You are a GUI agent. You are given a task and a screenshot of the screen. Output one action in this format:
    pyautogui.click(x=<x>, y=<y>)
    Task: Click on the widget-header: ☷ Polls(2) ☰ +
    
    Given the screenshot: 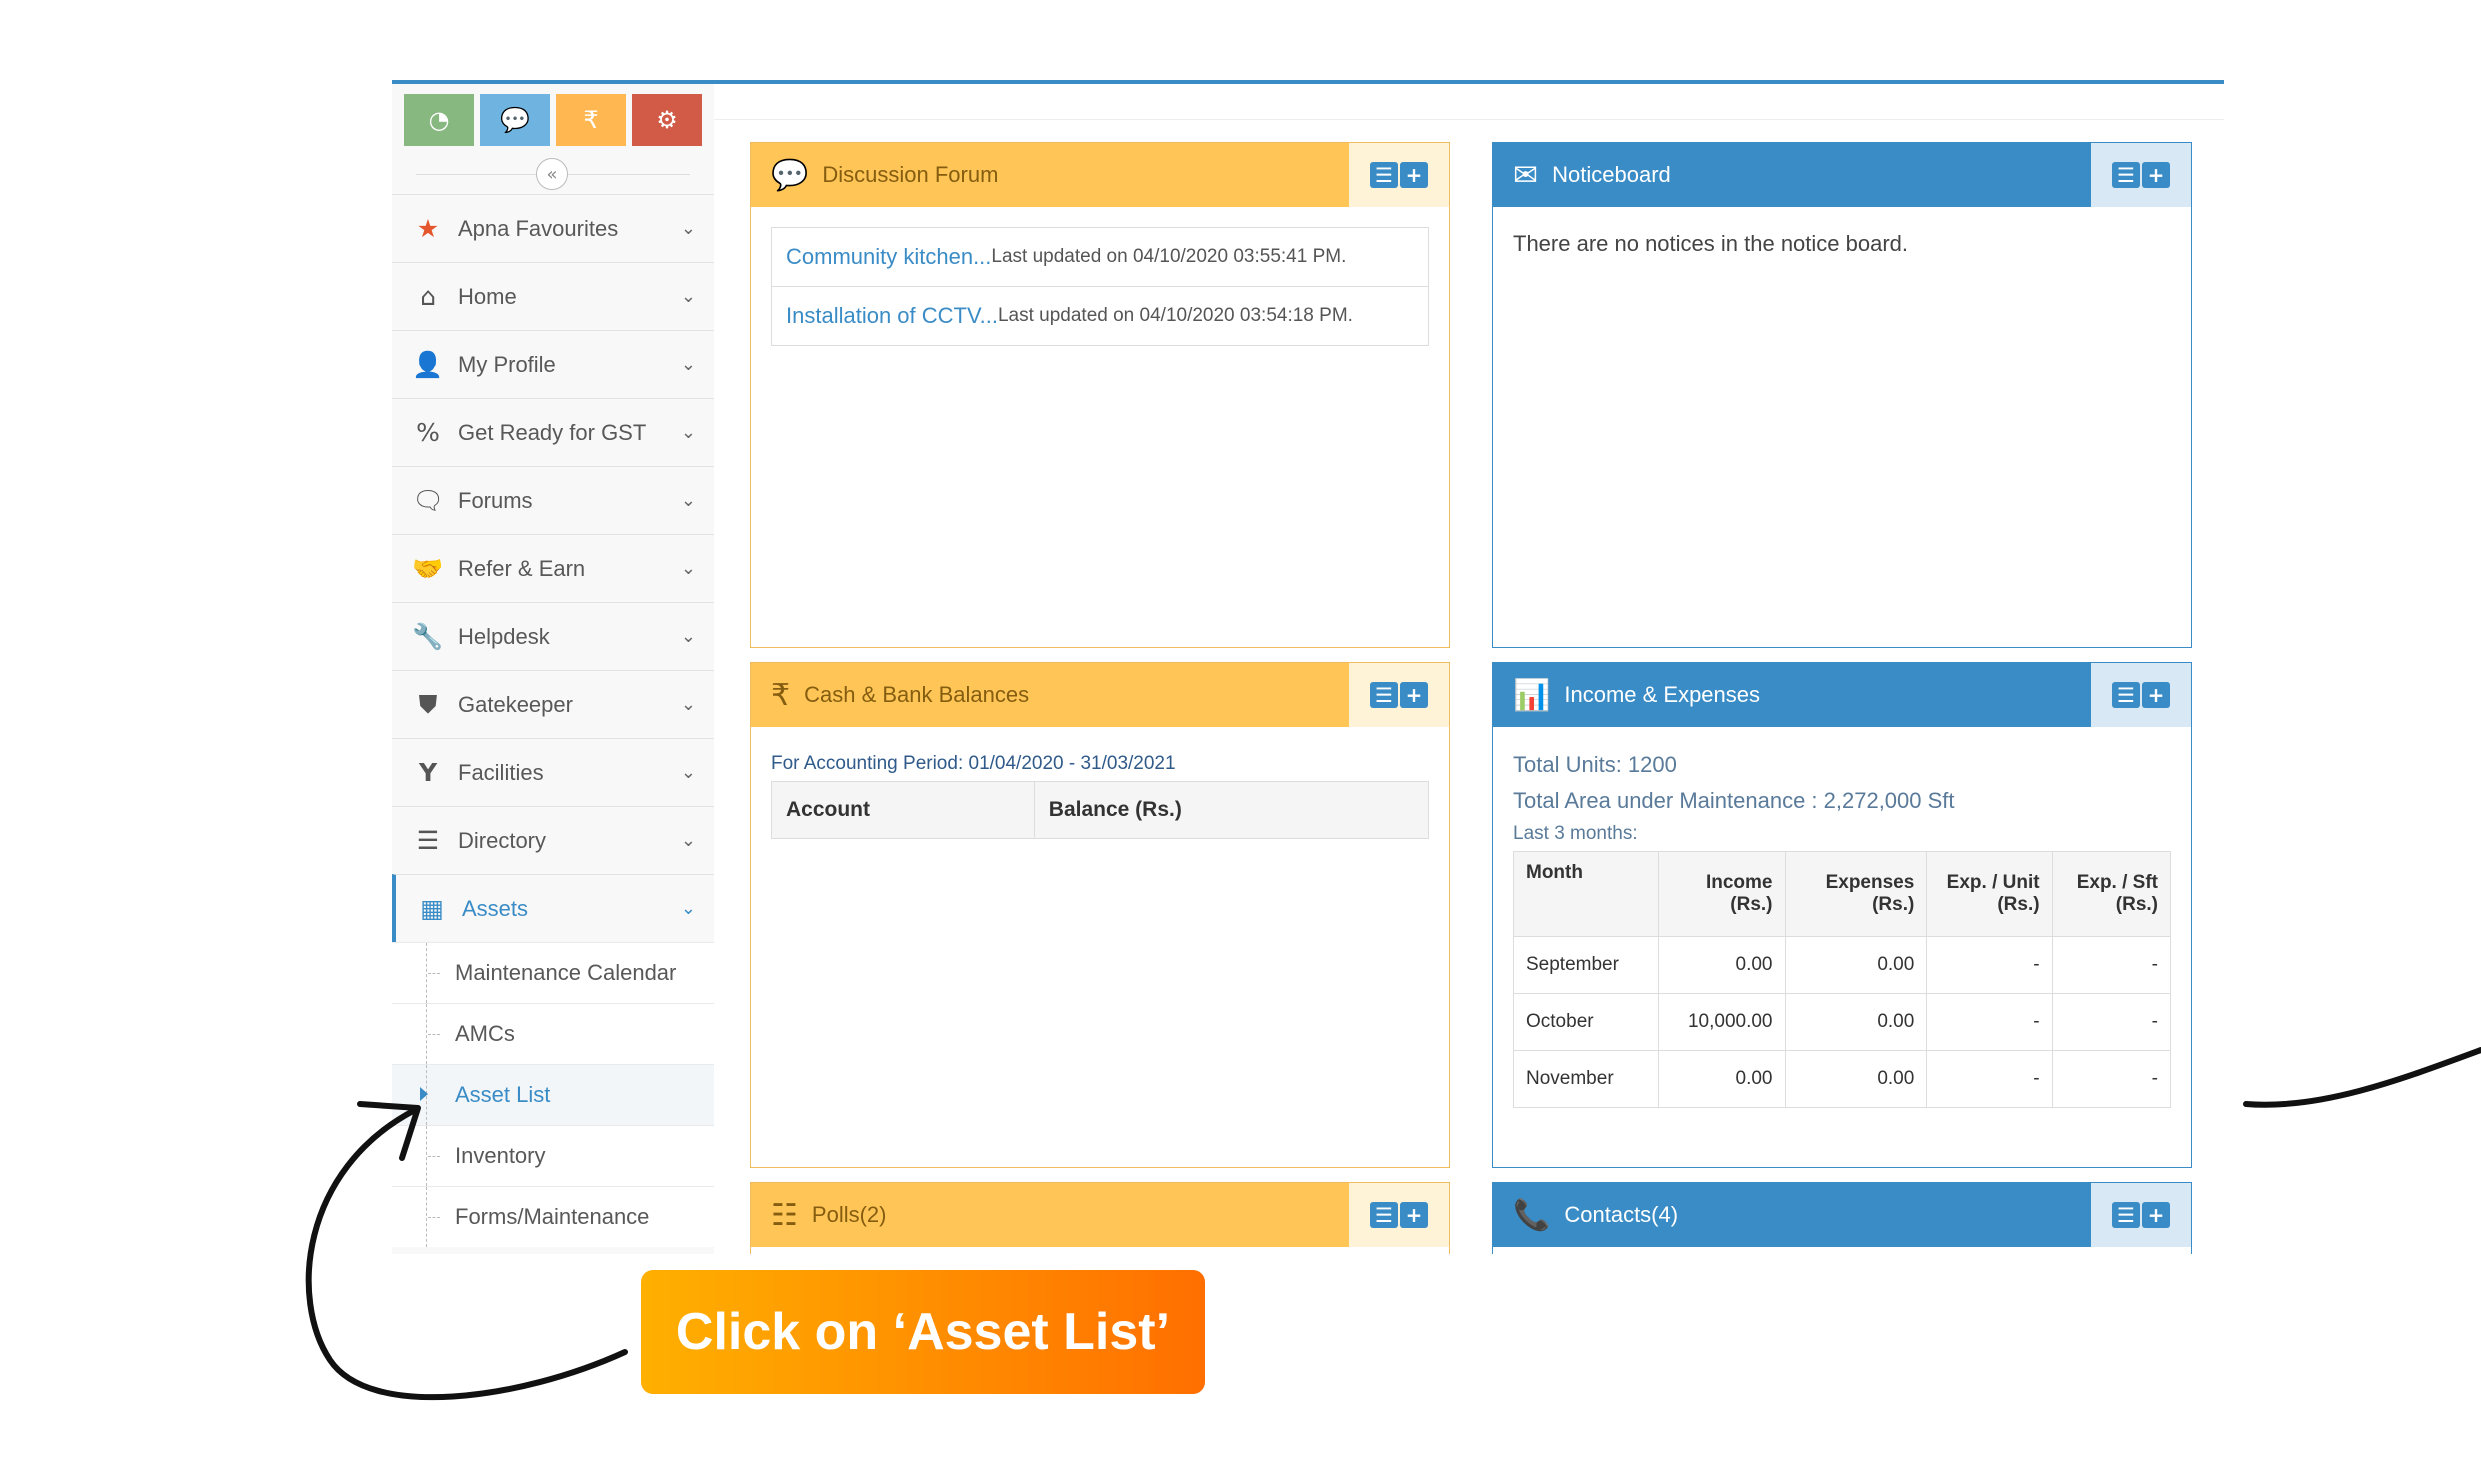 What is the action you would take?
    pyautogui.click(x=1100, y=1215)
    